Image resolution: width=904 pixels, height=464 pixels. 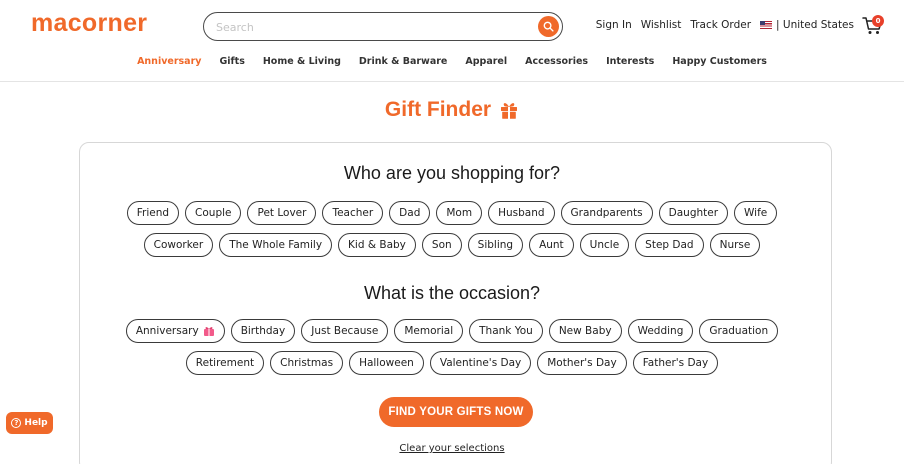 What do you see at coordinates (353, 213) in the screenshot?
I see `chip-teacher: Teacher` at bounding box center [353, 213].